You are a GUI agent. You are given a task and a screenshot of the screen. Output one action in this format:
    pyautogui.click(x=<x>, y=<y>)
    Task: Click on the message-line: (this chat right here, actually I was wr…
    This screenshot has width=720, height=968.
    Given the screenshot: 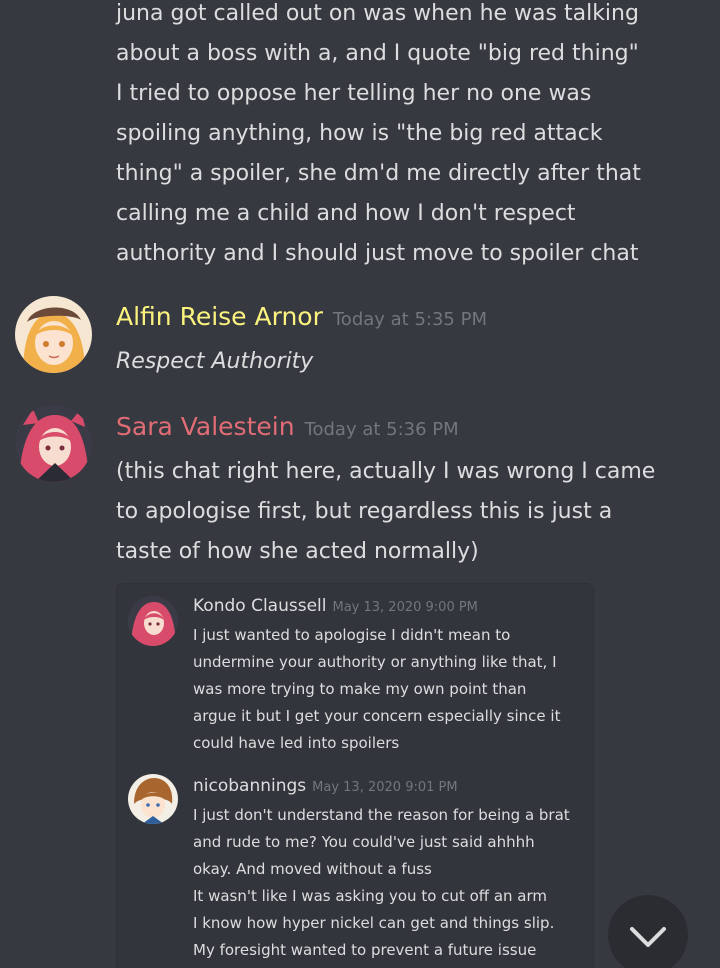 What is the action you would take?
    pyautogui.click(x=386, y=471)
    